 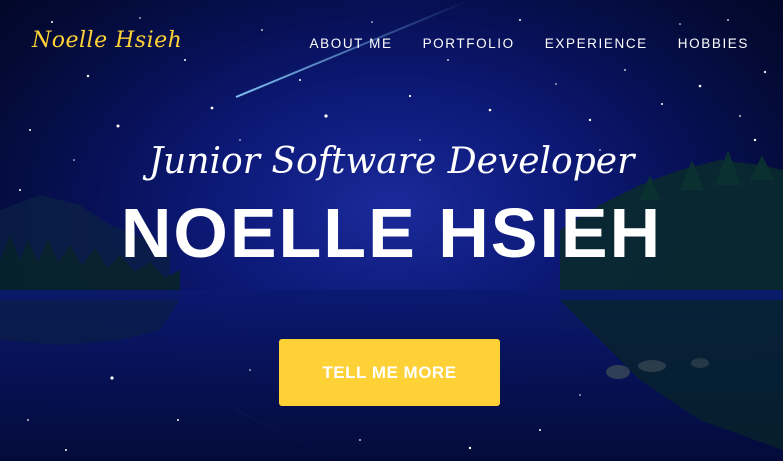 I want to click on intro-lead-in: Junior Software Developer, so click(x=391, y=161).